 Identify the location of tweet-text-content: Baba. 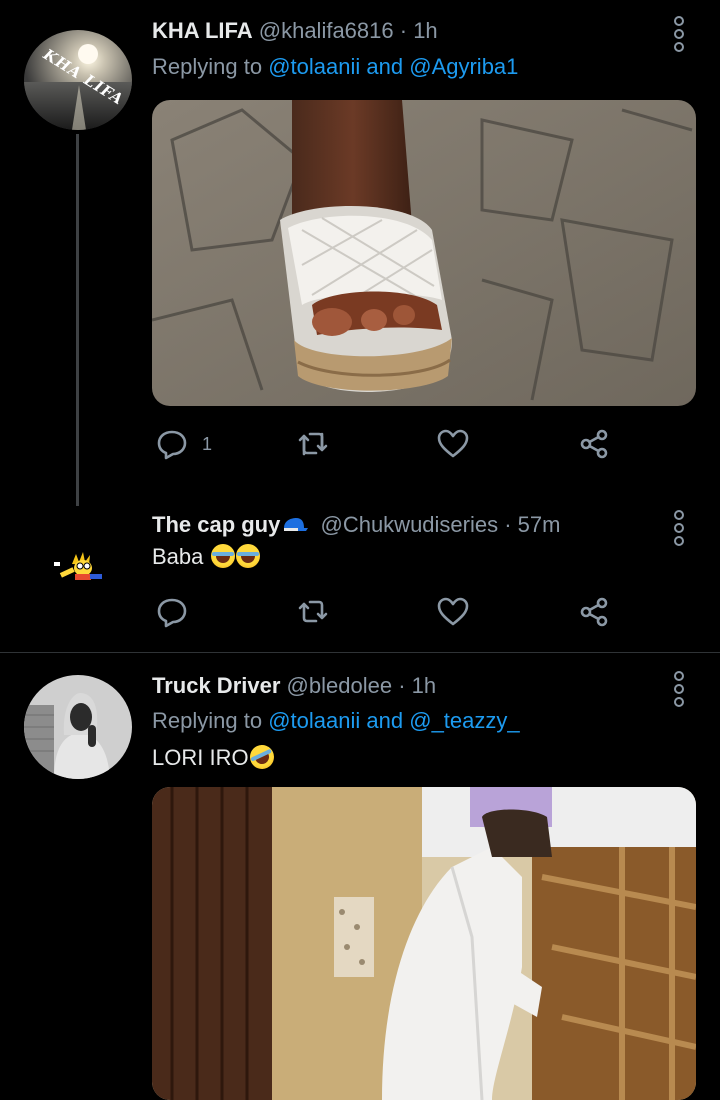
(178, 556).